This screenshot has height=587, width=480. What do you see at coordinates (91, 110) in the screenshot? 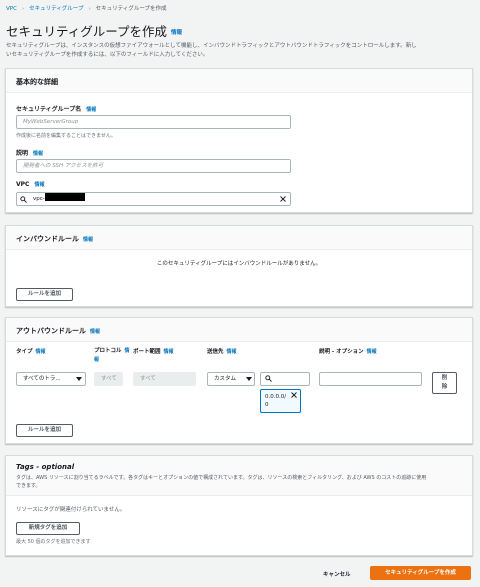
I see `security-group-name-info-link: 情報` at bounding box center [91, 110].